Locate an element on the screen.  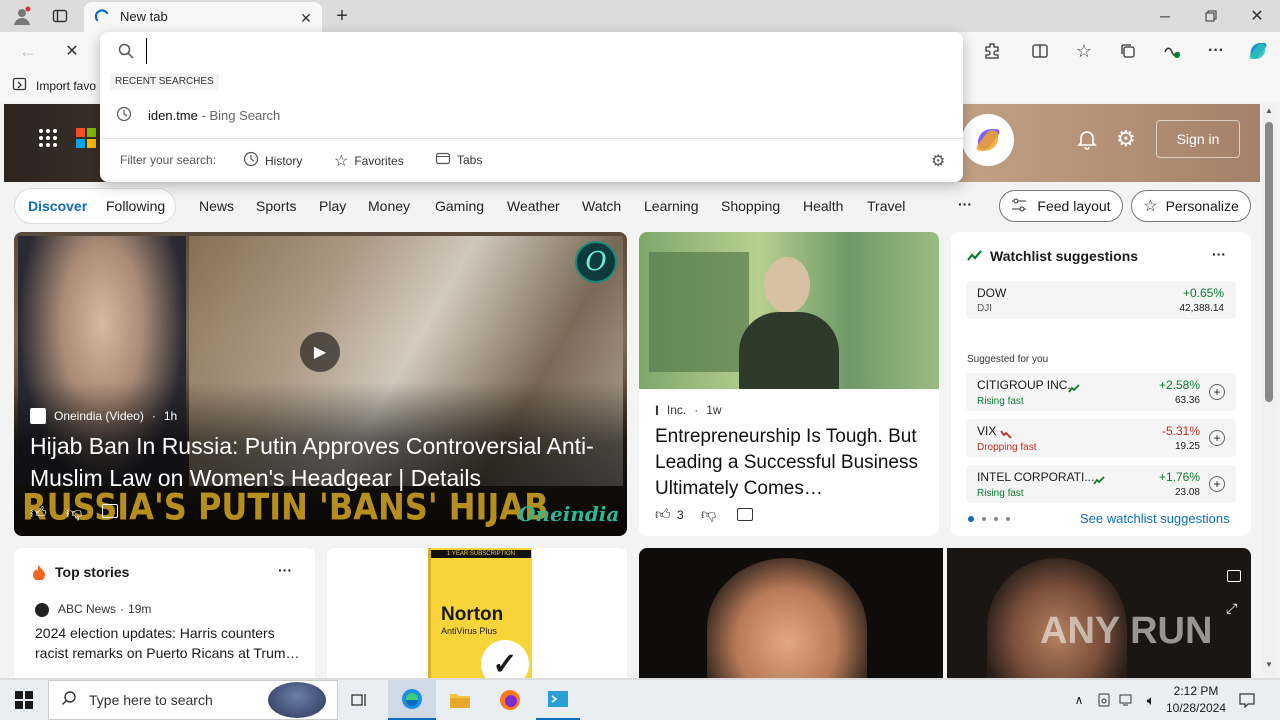
tray-overflow-icon: ∧ is located at coordinates (1079, 700).